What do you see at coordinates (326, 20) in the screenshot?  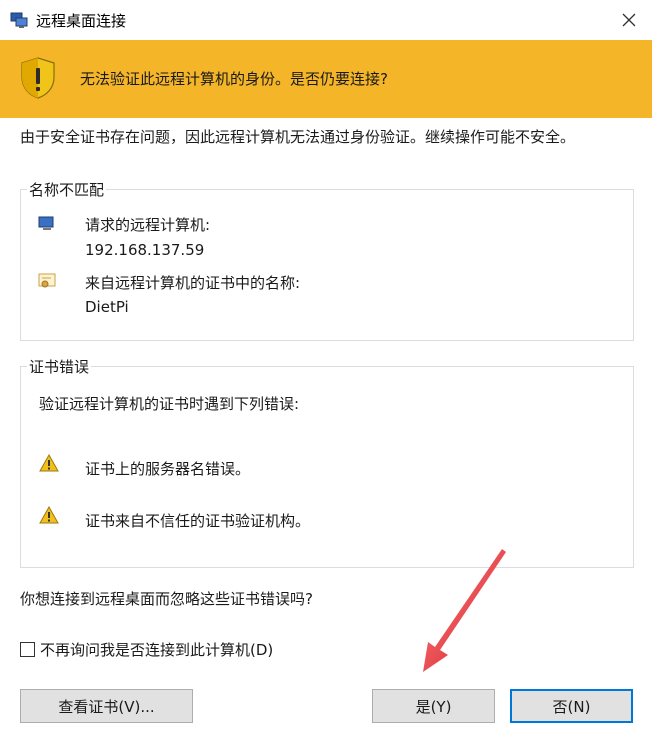 I see `title-bar: 远程桌面连接` at bounding box center [326, 20].